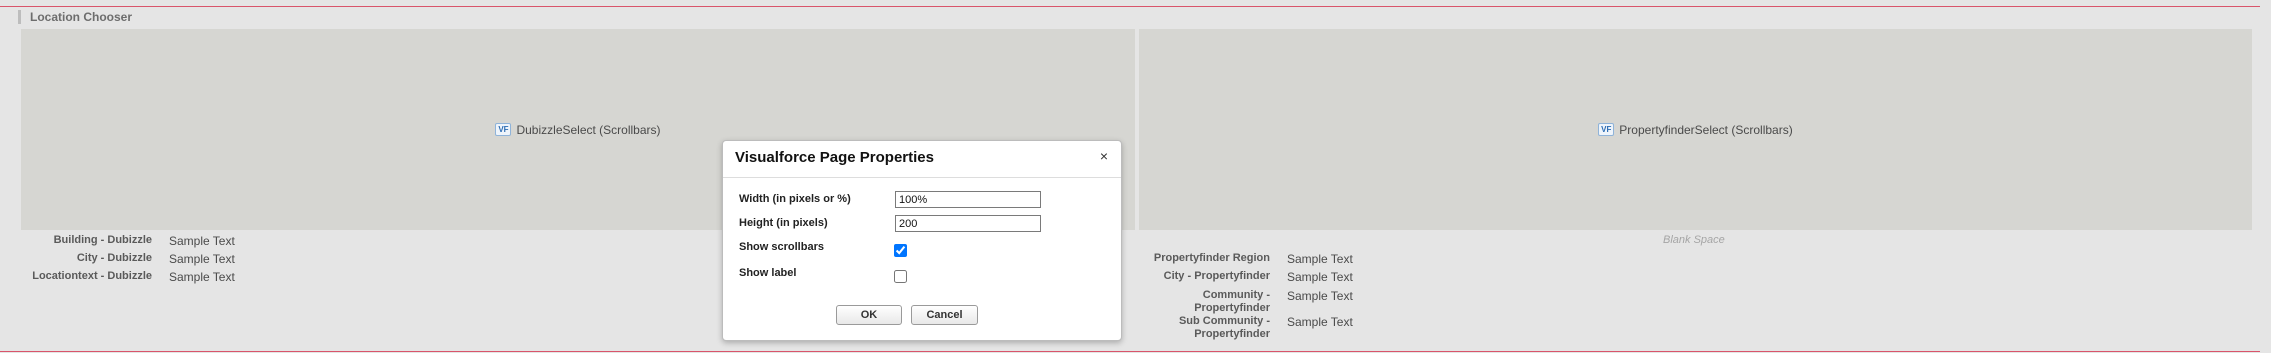 The image size is (2271, 353). Describe the element at coordinates (1130, 351) in the screenshot. I see `section-bottom-border` at that location.